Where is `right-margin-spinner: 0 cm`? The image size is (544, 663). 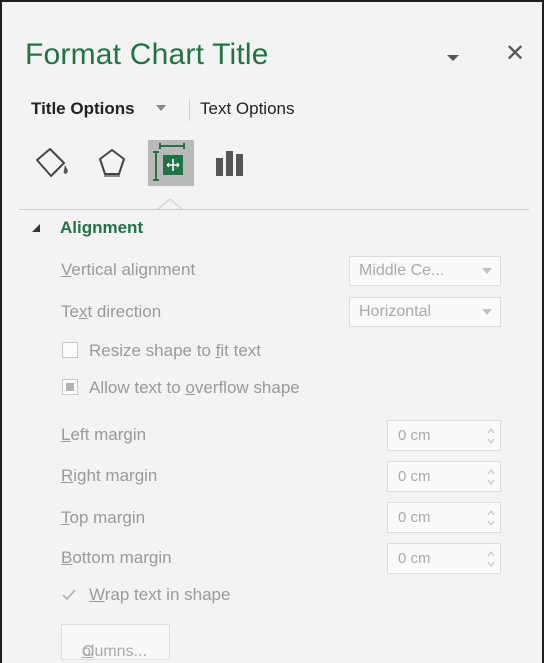 right-margin-spinner: 0 cm is located at coordinates (444, 476).